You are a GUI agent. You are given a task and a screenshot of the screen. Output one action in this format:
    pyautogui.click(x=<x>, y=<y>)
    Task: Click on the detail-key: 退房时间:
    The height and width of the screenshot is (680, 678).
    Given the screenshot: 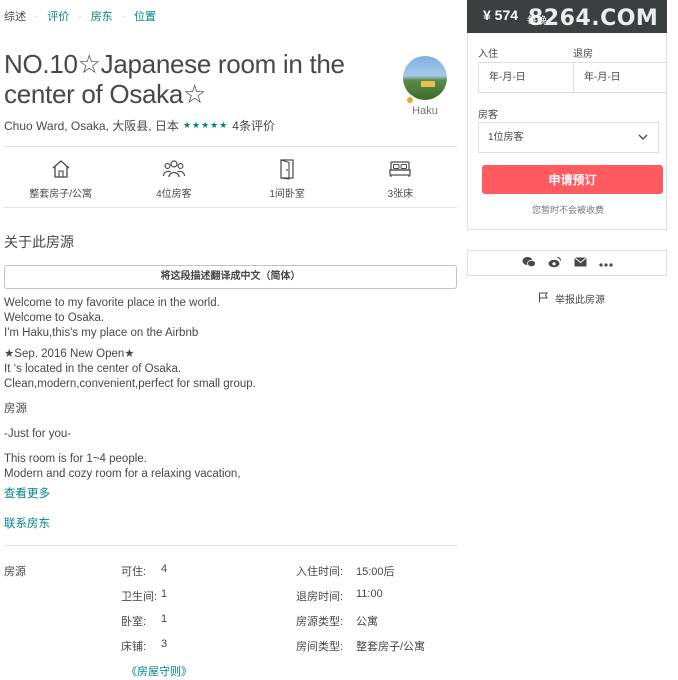 What is the action you would take?
    pyautogui.click(x=320, y=597)
    